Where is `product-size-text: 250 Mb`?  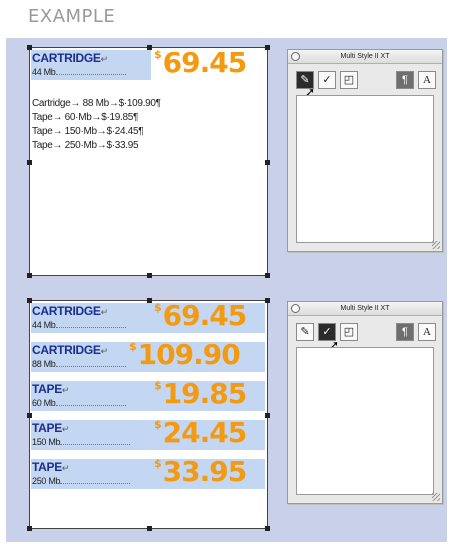
product-size-text: 250 Mb is located at coordinates (46, 481).